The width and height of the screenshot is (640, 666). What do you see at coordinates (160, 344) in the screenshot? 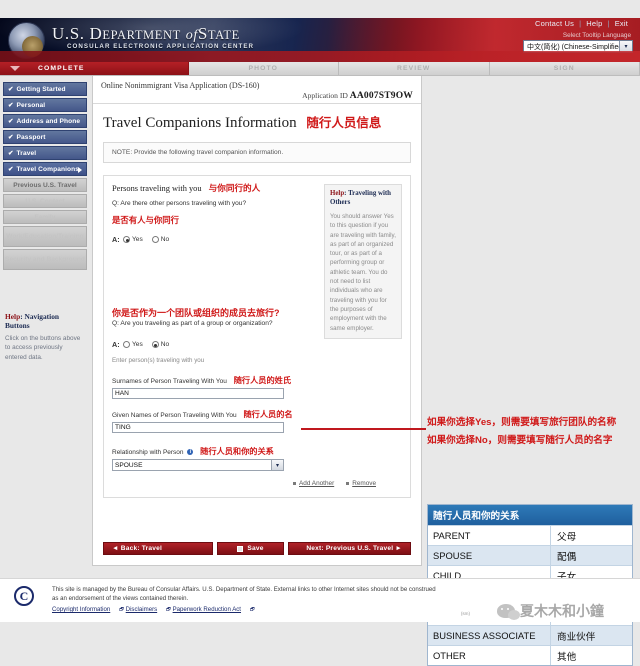
I see `radio-q2-no: No` at bounding box center [160, 344].